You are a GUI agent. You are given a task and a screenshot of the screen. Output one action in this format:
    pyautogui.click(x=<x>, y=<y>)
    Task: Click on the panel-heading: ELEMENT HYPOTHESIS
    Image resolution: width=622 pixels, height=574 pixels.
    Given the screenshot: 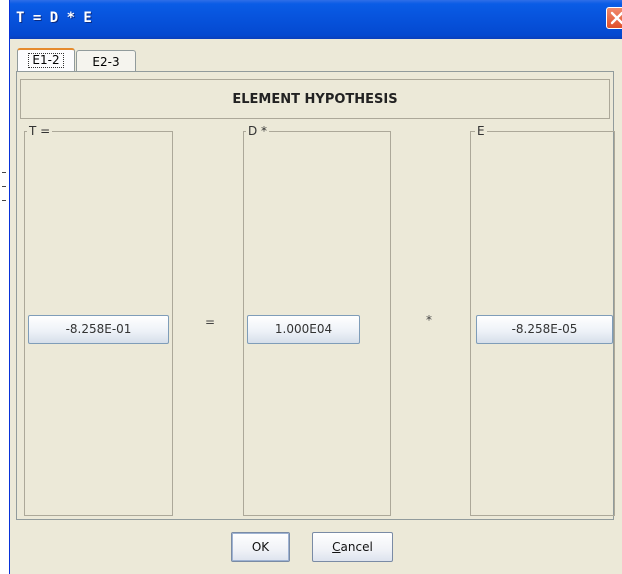 What is the action you would take?
    pyautogui.click(x=315, y=99)
    